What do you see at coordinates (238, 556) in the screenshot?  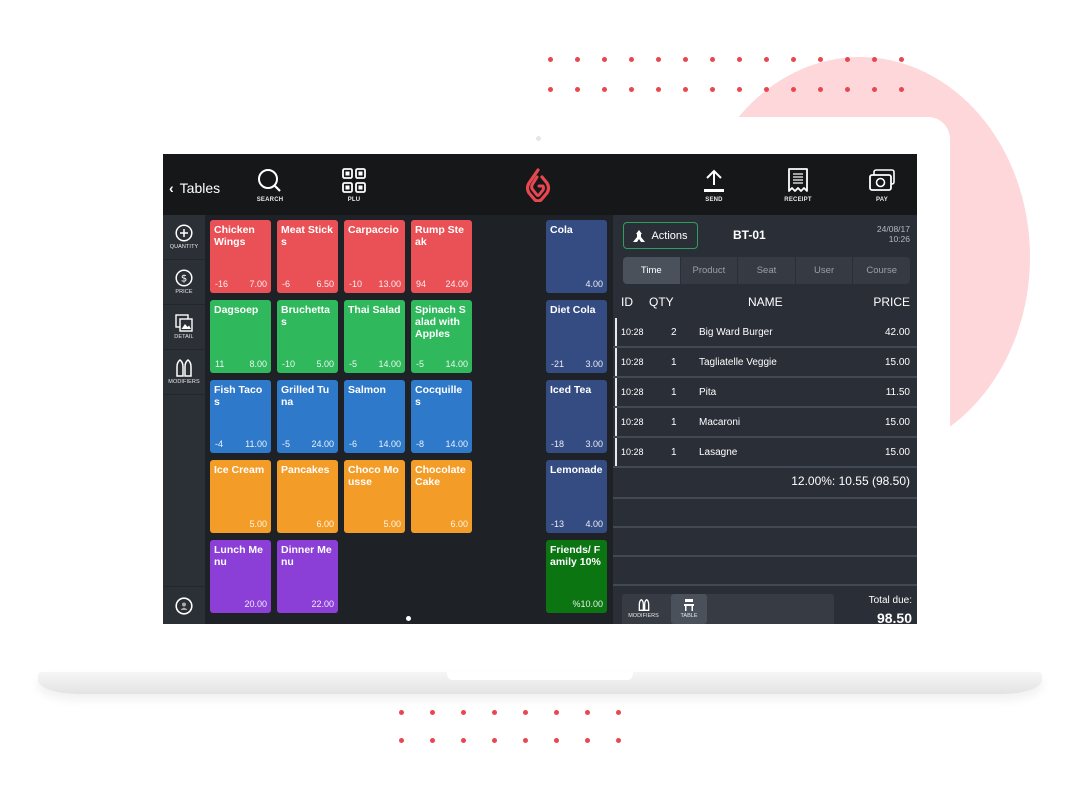 I see `product-name: Lunch Menu` at bounding box center [238, 556].